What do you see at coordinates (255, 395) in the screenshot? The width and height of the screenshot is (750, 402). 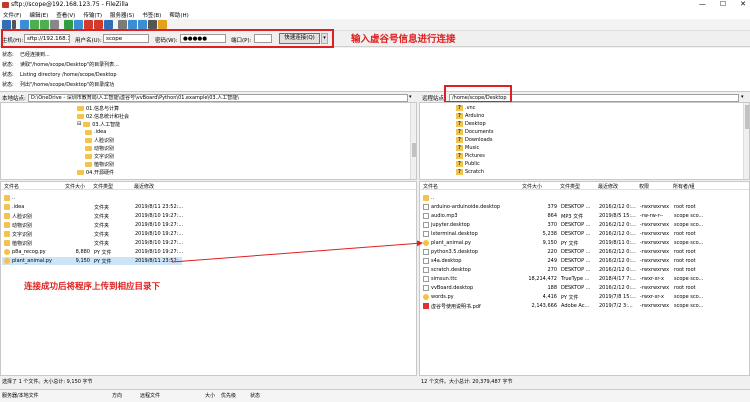 I see `queue-col-status: 状态` at bounding box center [255, 395].